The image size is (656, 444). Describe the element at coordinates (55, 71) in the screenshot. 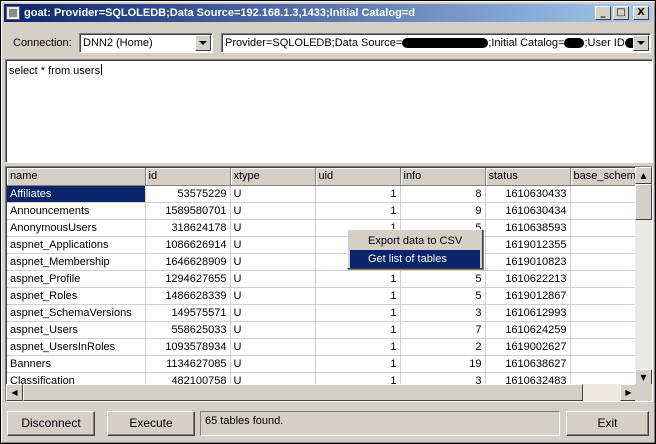

I see `query-text: select * from users` at that location.